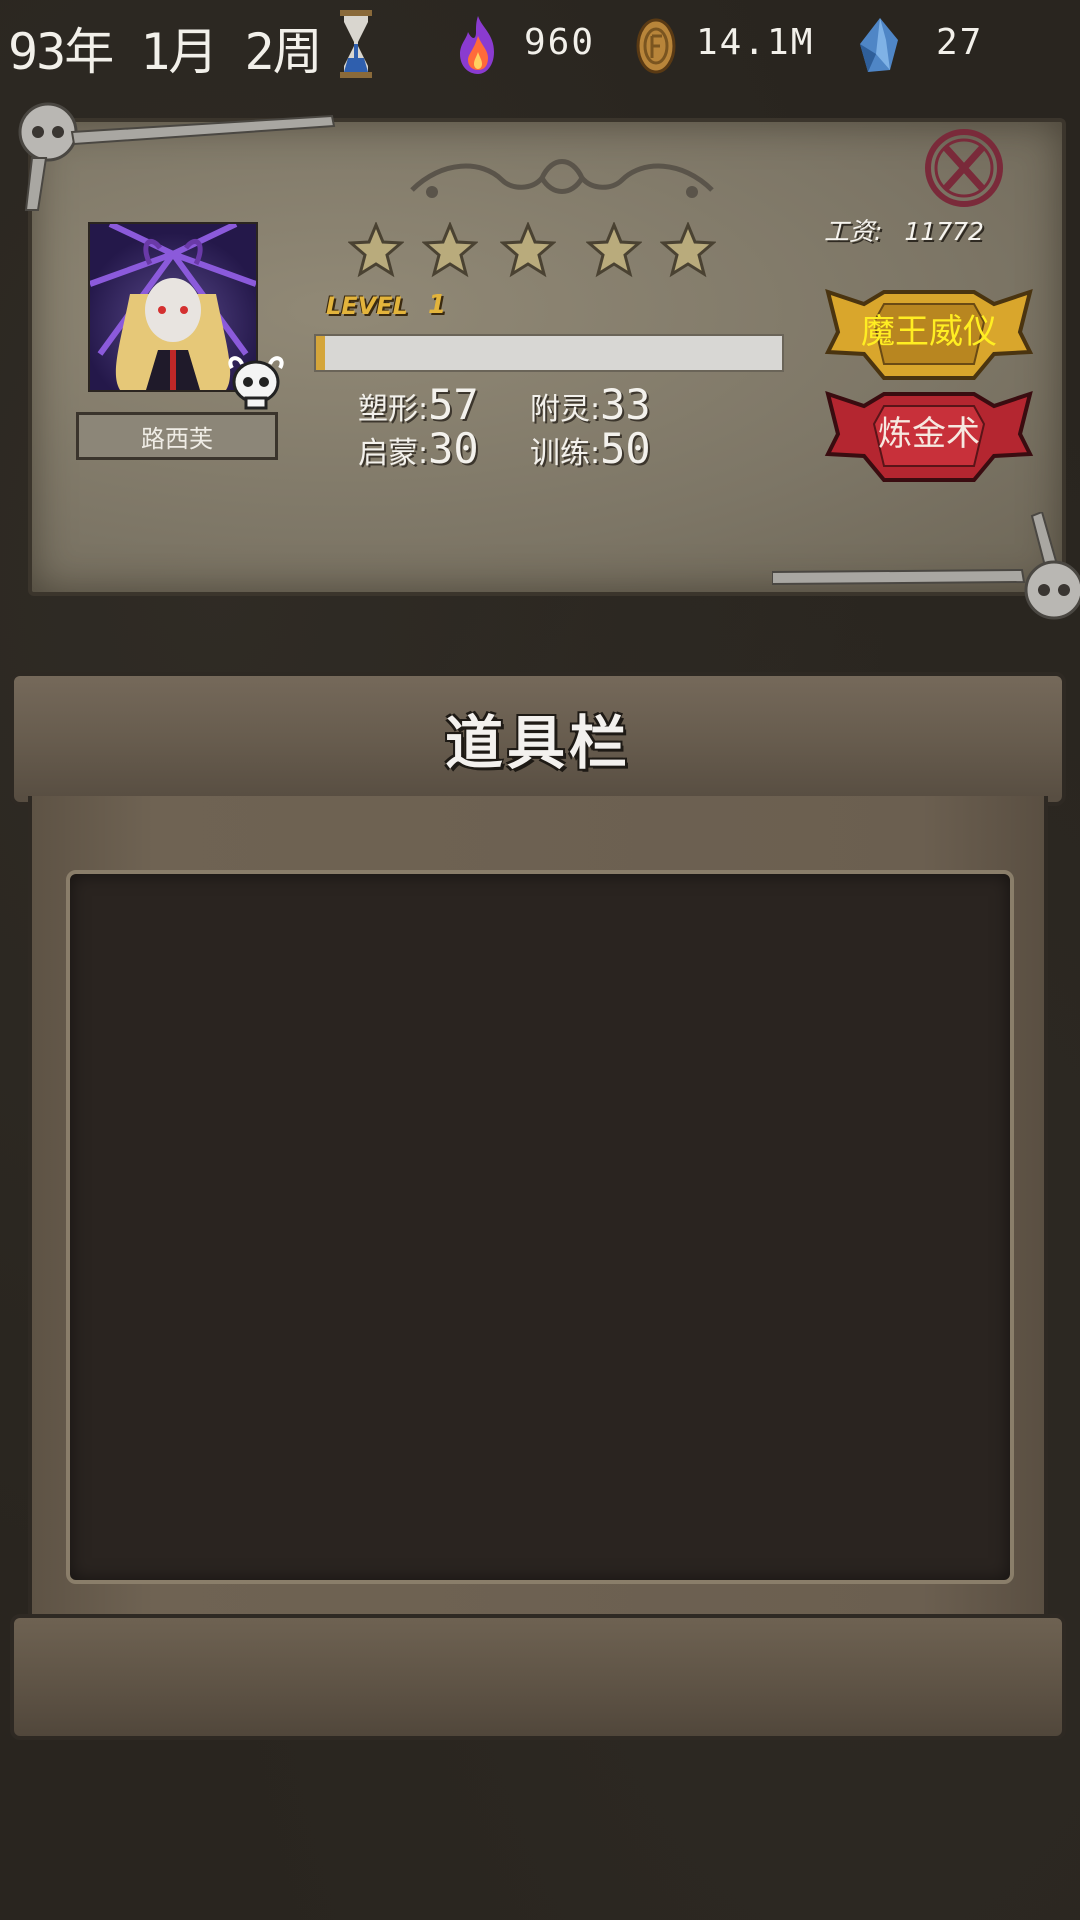 The height and width of the screenshot is (1920, 1080). Describe the element at coordinates (549, 353) in the screenshot. I see `xp-bar` at that location.